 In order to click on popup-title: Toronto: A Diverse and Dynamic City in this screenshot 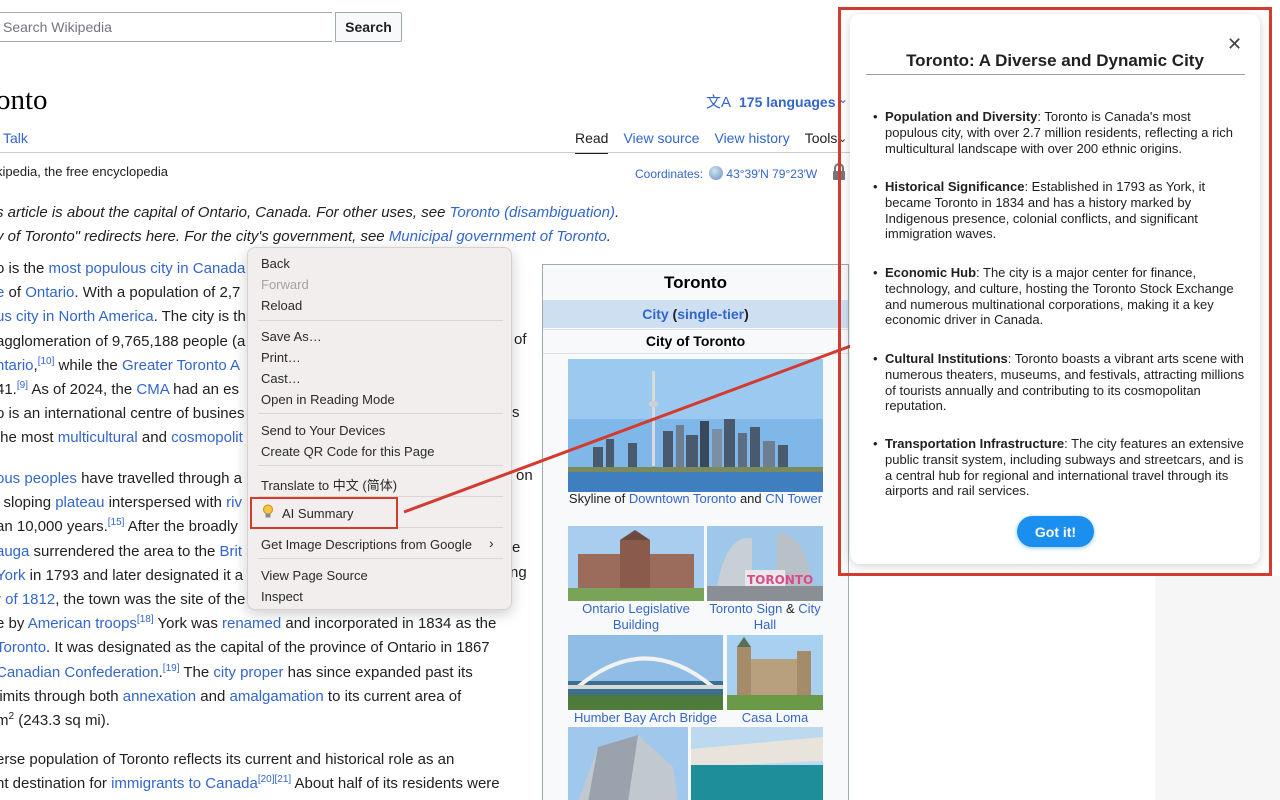, I will do `click(1055, 60)`.